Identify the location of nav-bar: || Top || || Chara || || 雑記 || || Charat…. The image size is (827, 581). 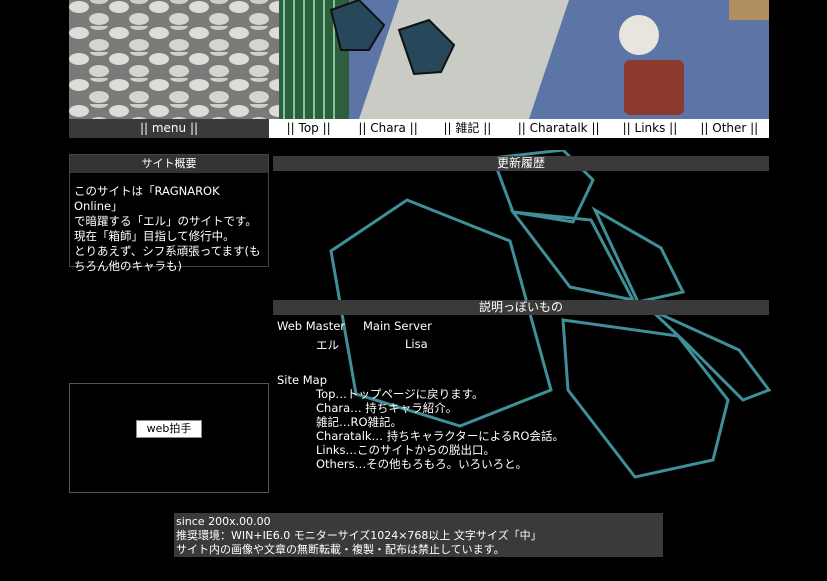
(519, 128).